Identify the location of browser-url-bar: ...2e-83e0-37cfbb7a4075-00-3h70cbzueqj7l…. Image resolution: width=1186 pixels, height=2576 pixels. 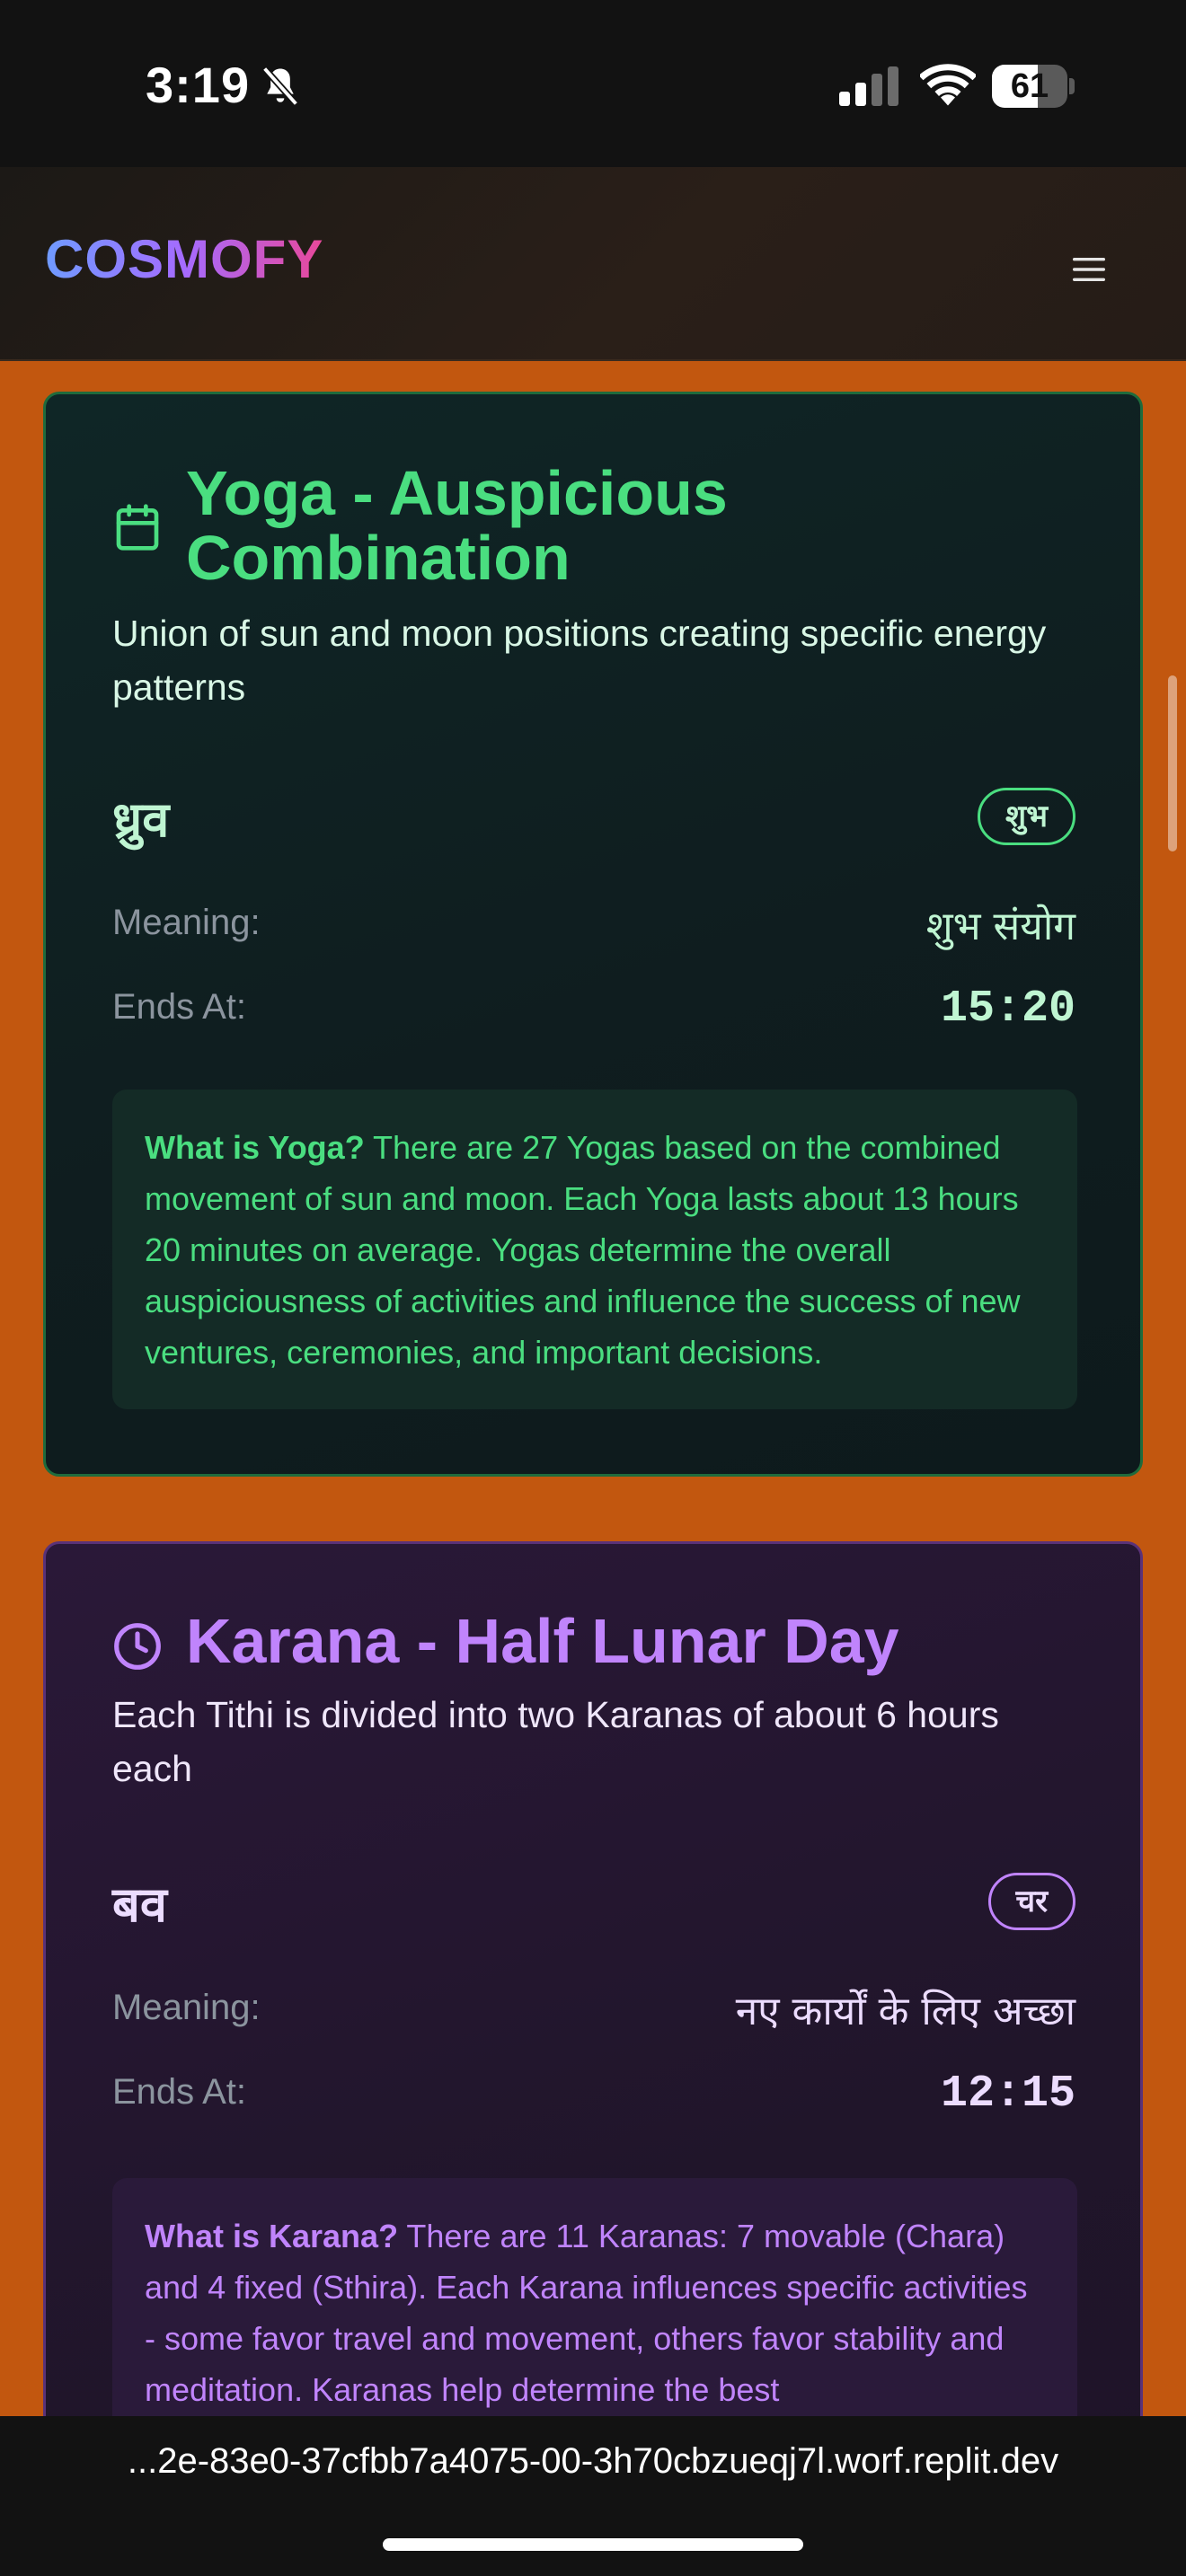
(593, 2496).